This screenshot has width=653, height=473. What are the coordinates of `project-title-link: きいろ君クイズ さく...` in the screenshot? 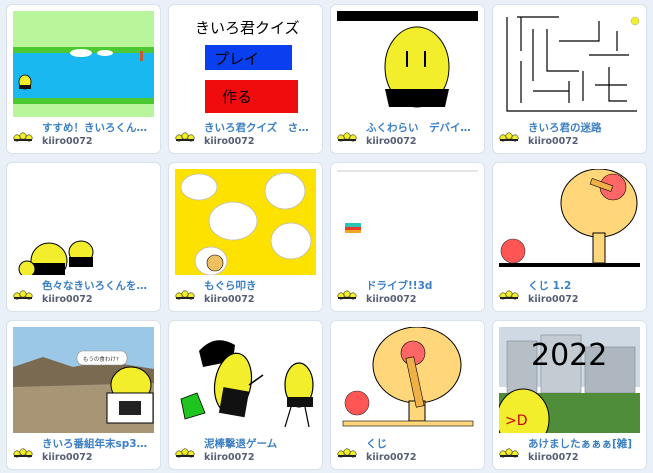 It's located at (261, 128).